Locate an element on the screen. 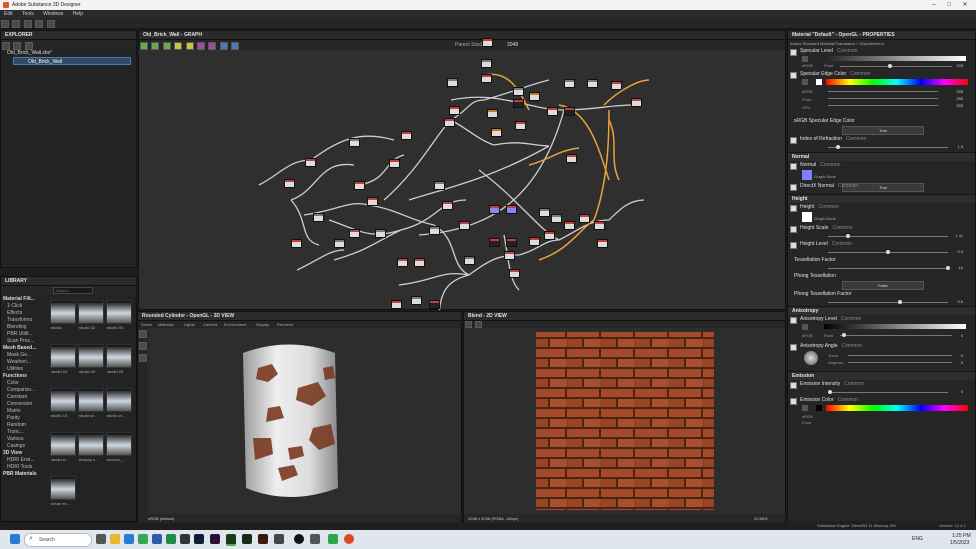  node-filter-icon is located at coordinates (155, 46).